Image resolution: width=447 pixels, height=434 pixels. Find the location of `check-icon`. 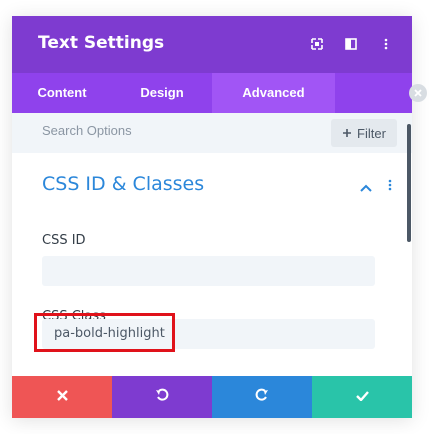

check-icon is located at coordinates (362, 397).